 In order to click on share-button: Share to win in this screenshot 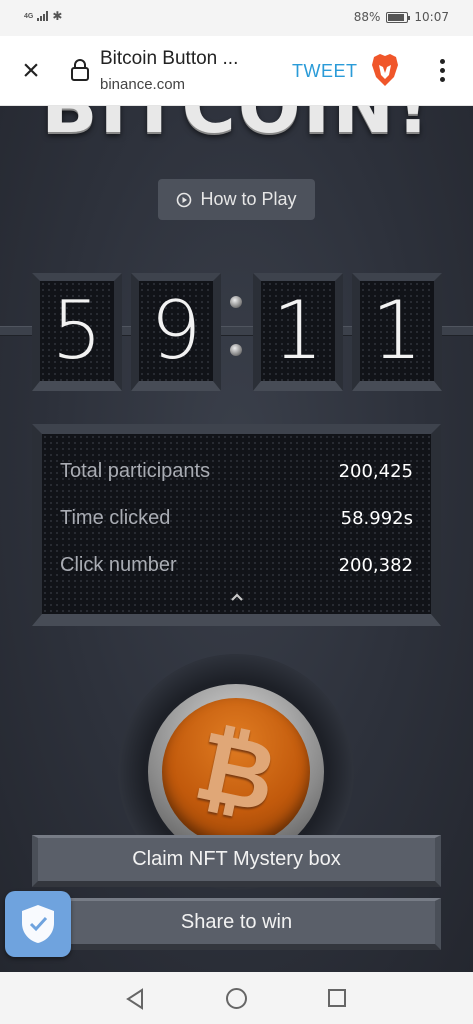, I will do `click(236, 924)`.